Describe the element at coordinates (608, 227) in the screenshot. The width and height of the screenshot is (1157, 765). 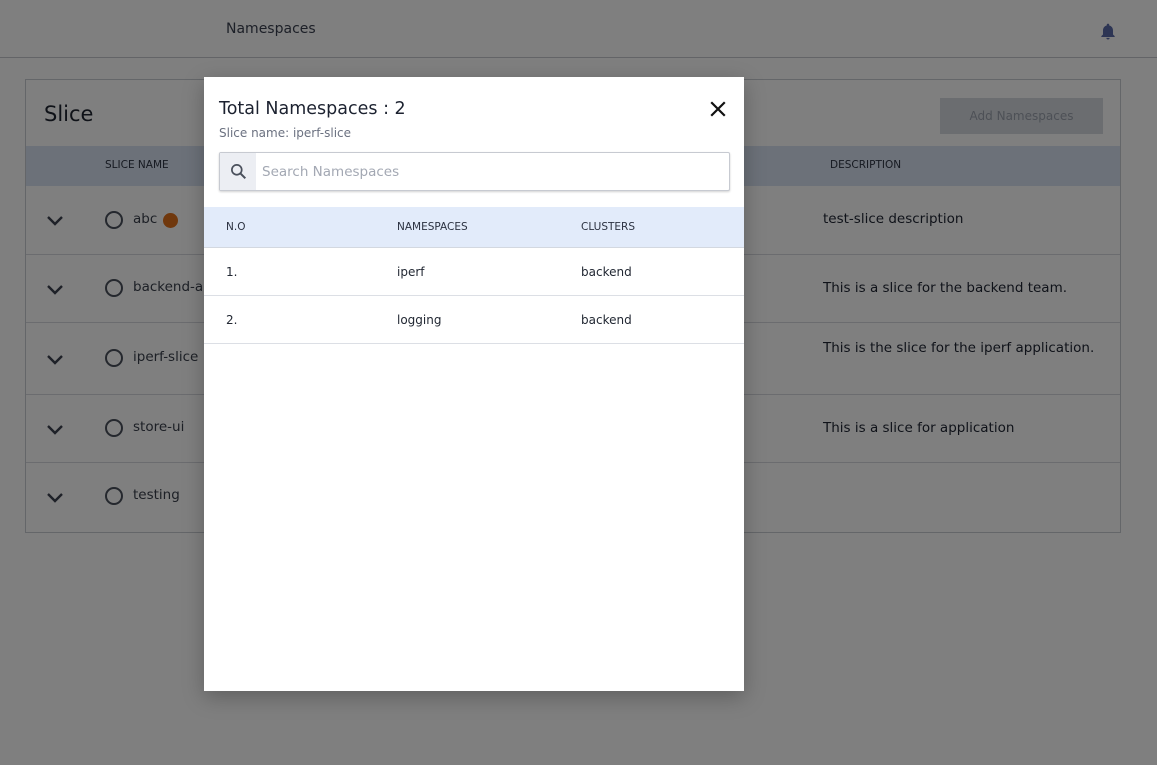
I see `column-clusters: CLUSTERS` at that location.